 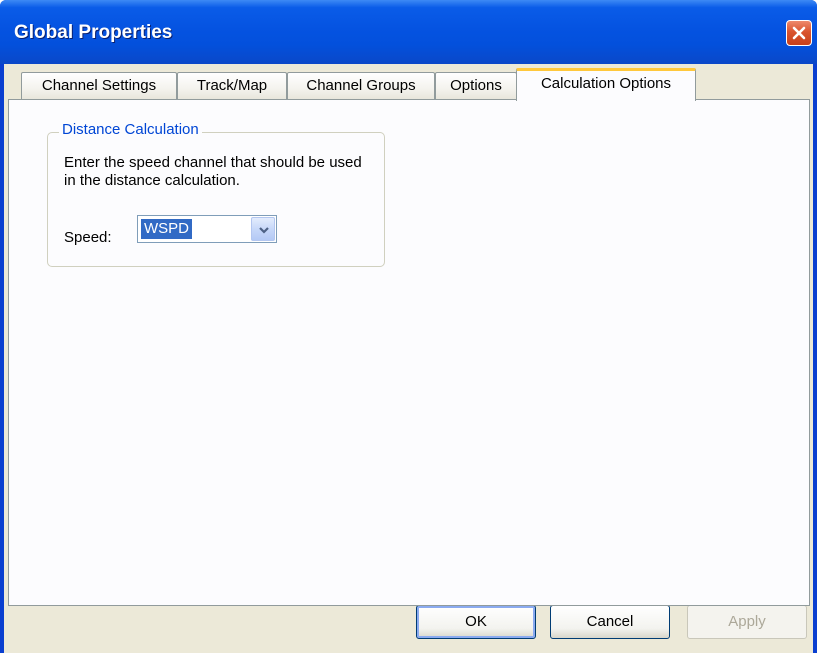 I want to click on speed-dropdown: WSPD, so click(x=207, y=229).